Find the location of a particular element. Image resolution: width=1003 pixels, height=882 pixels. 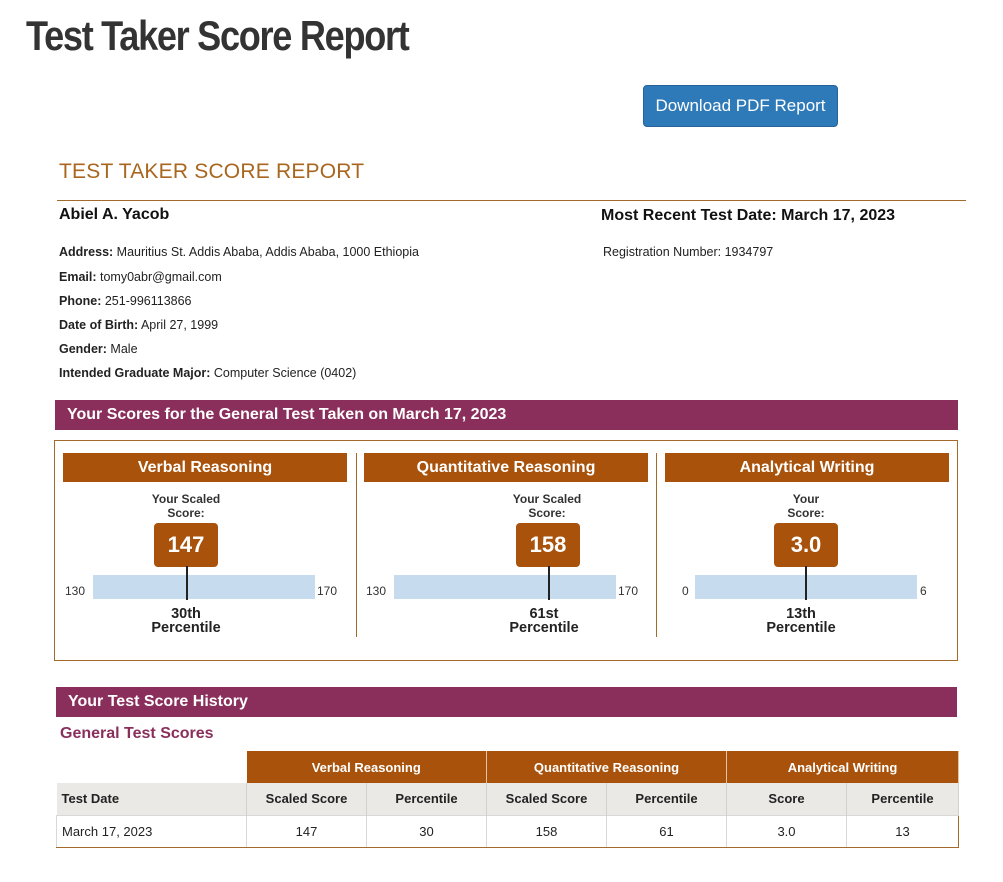

email-line: Email: tomy0abr@gmail.com is located at coordinates (140, 277).